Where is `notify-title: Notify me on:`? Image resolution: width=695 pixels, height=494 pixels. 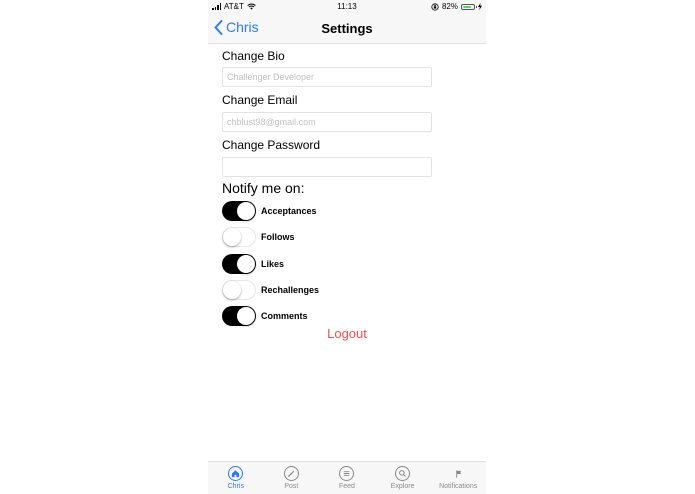
notify-title: Notify me on: is located at coordinates (263, 188).